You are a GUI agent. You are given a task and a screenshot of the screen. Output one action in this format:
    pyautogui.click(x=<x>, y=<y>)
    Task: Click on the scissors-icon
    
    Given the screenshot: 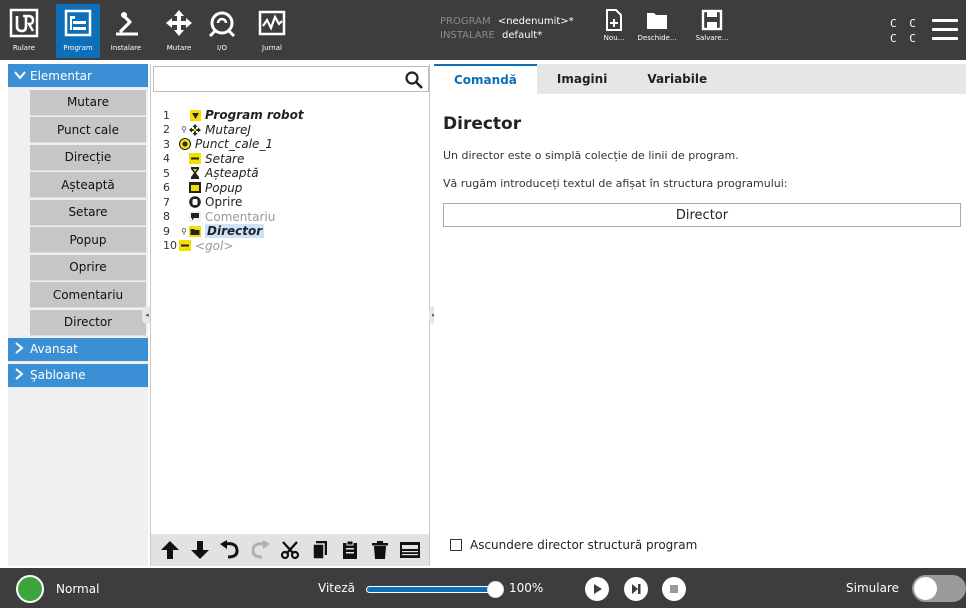 What is the action you would take?
    pyautogui.click(x=290, y=550)
    